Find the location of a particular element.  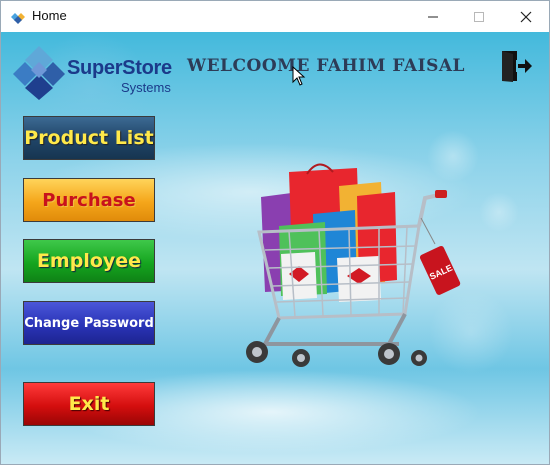

superstore-logo: SuperStore Systems is located at coordinates (93, 74).